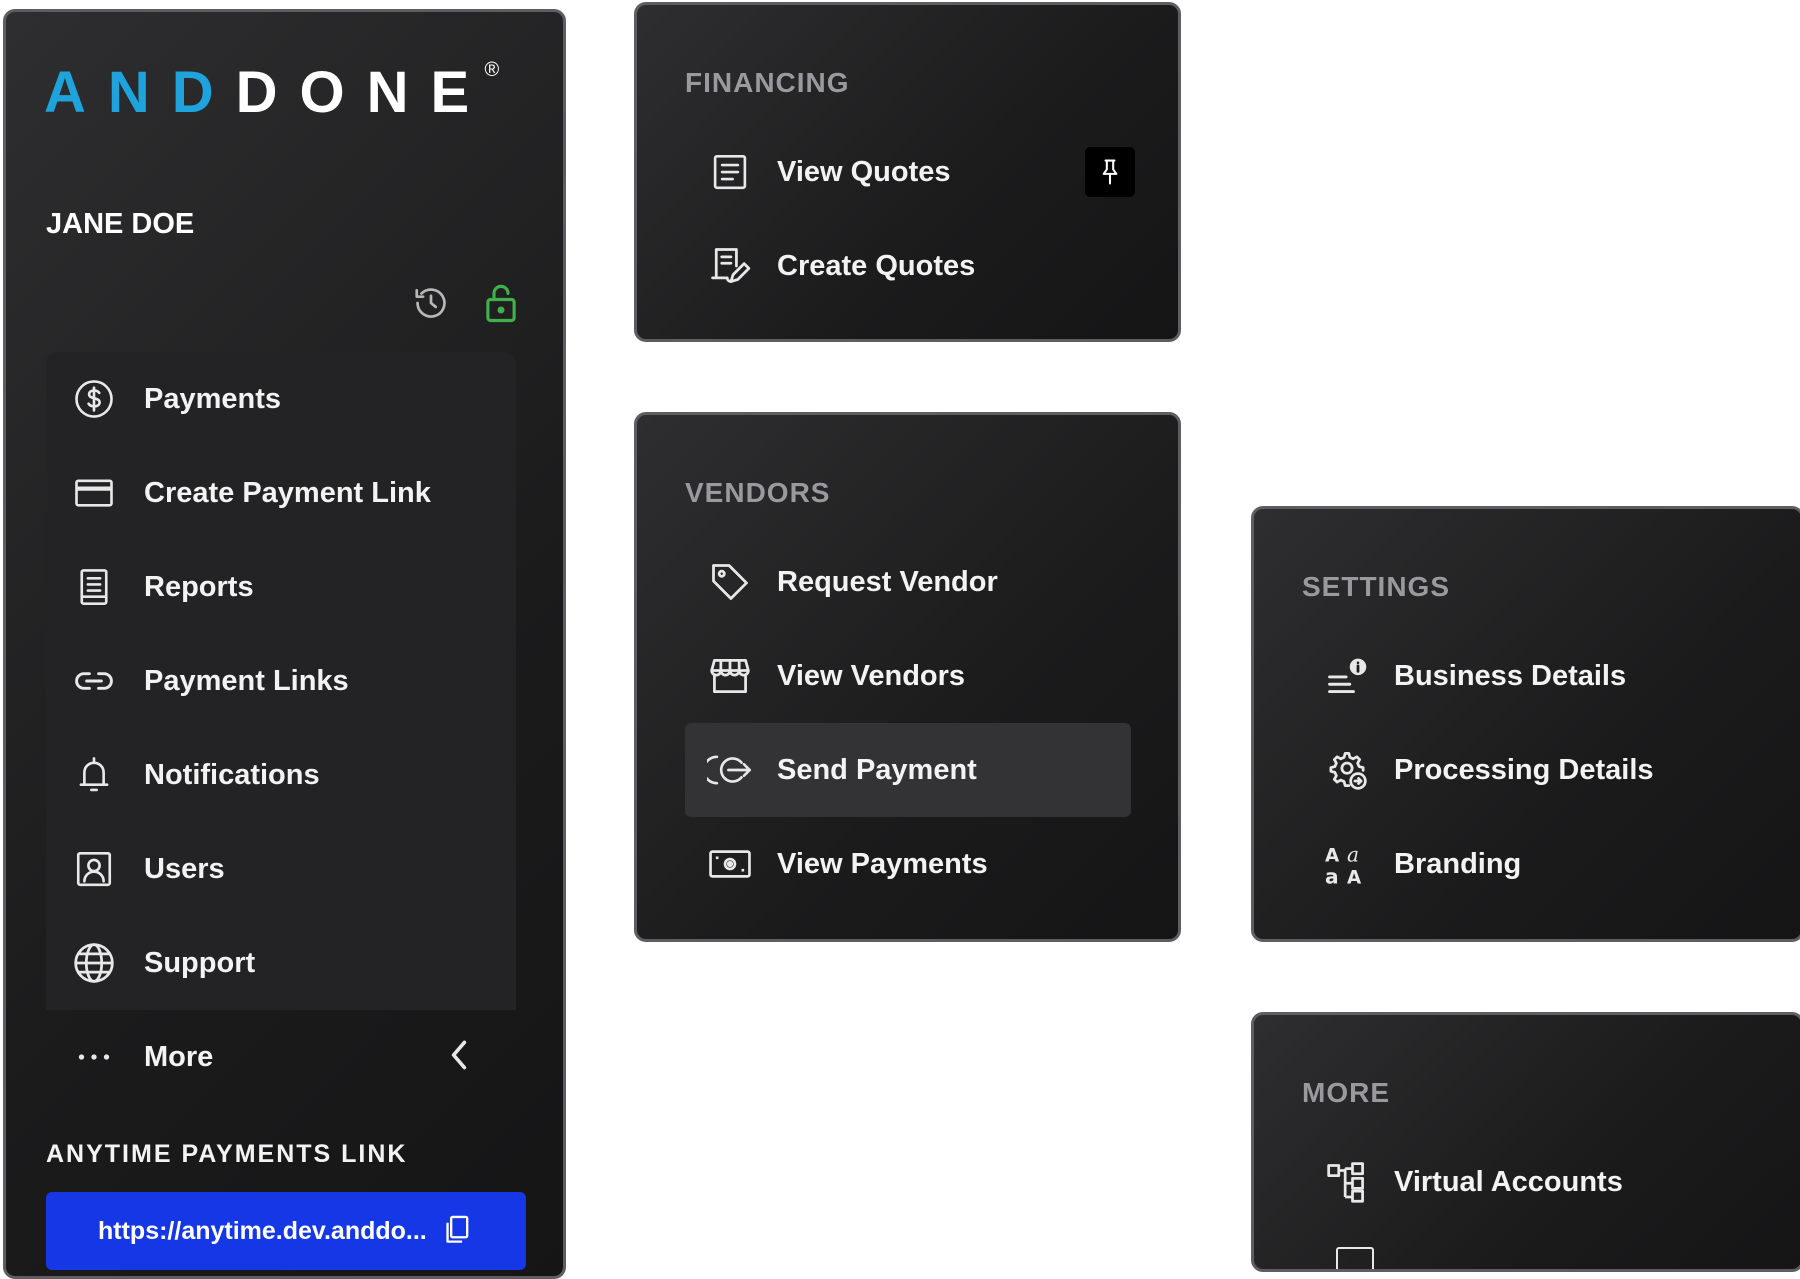 This screenshot has height=1279, width=1800. I want to click on storefront-icon, so click(730, 676).